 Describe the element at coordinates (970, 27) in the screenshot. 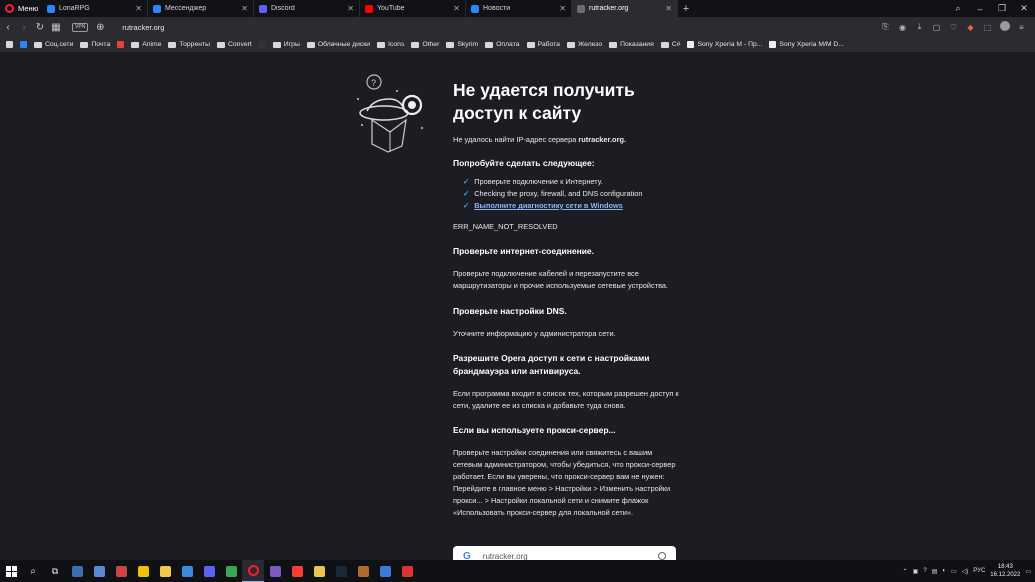

I see `extension-icon: ◆` at that location.